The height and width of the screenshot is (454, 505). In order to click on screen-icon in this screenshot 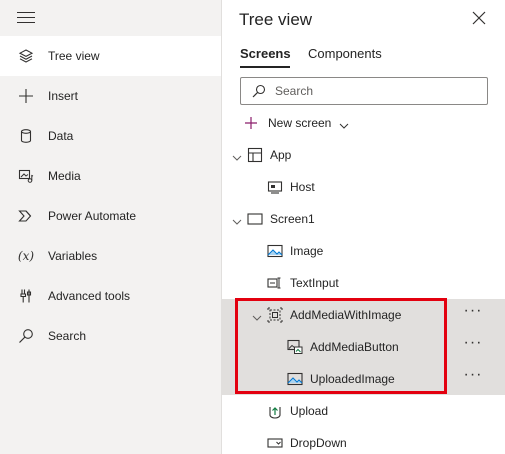, I will do `click(255, 219)`.